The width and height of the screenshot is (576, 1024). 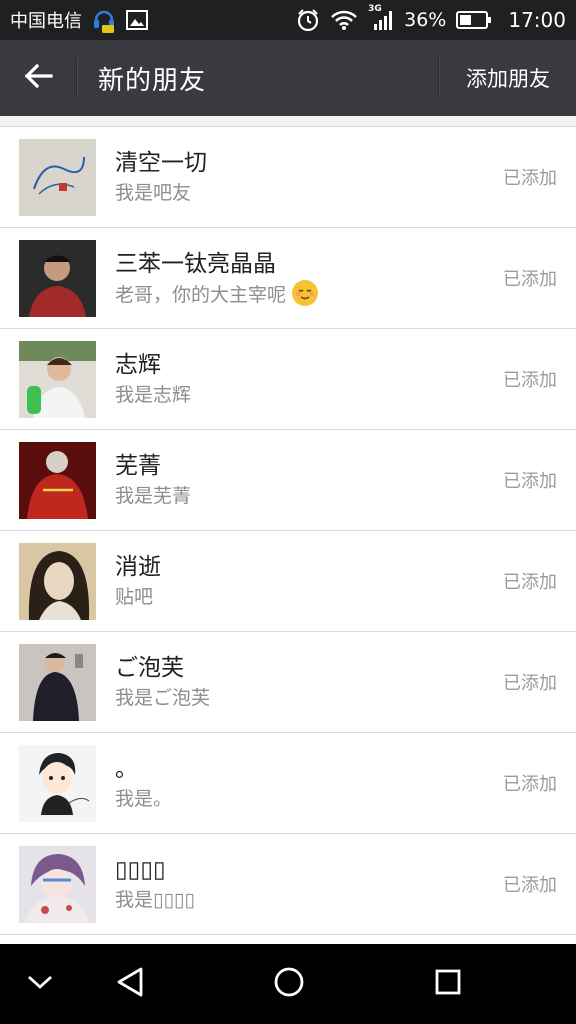 What do you see at coordinates (153, 496) in the screenshot?
I see `friend-message: 我是芜菁` at bounding box center [153, 496].